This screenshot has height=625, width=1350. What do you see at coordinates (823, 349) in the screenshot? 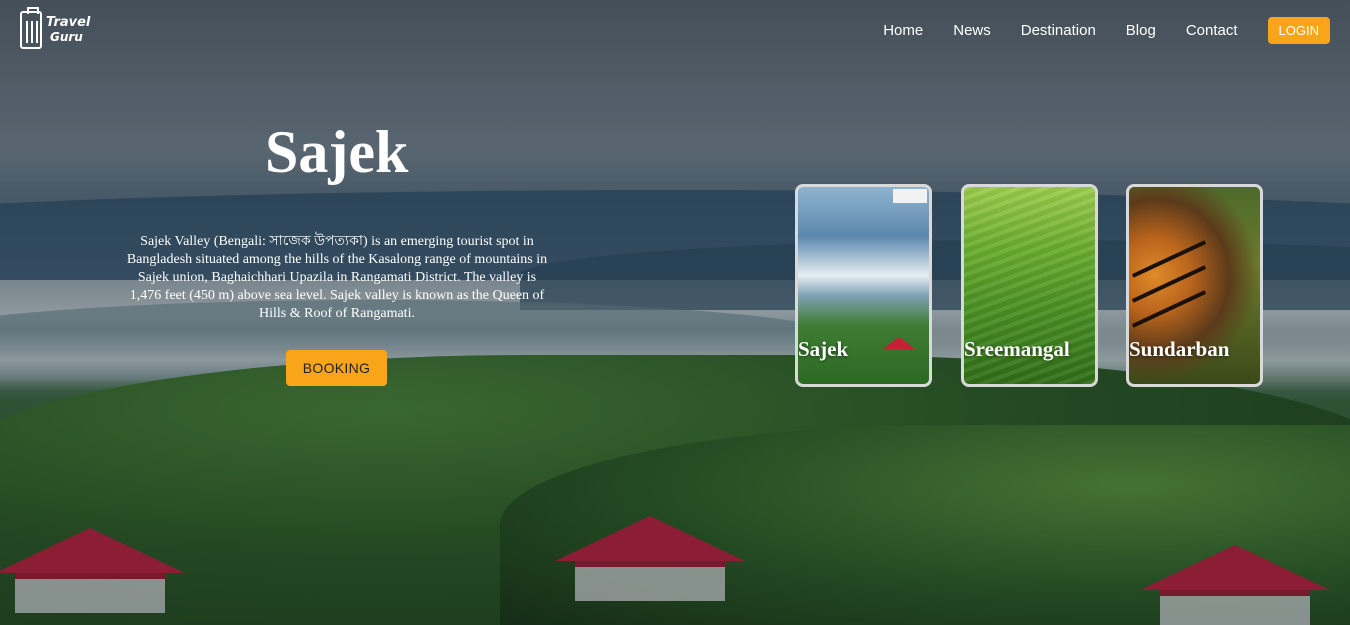
I see `card-label: Sajek` at bounding box center [823, 349].